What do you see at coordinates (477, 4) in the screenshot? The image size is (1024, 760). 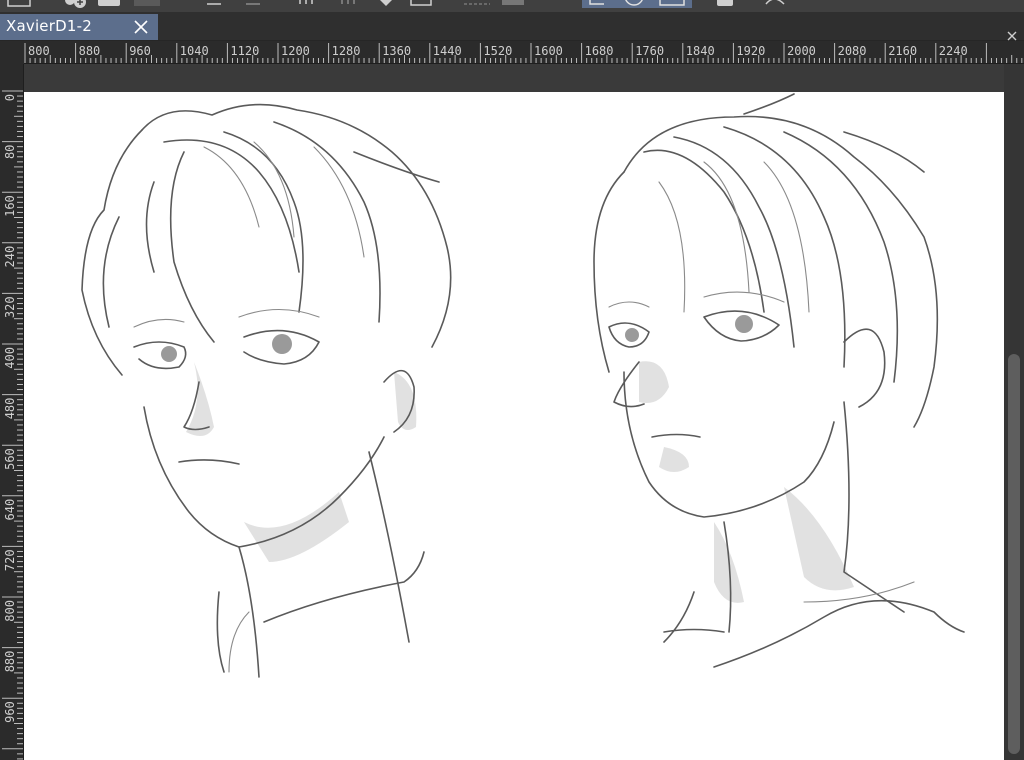 I see `selection-icon` at bounding box center [477, 4].